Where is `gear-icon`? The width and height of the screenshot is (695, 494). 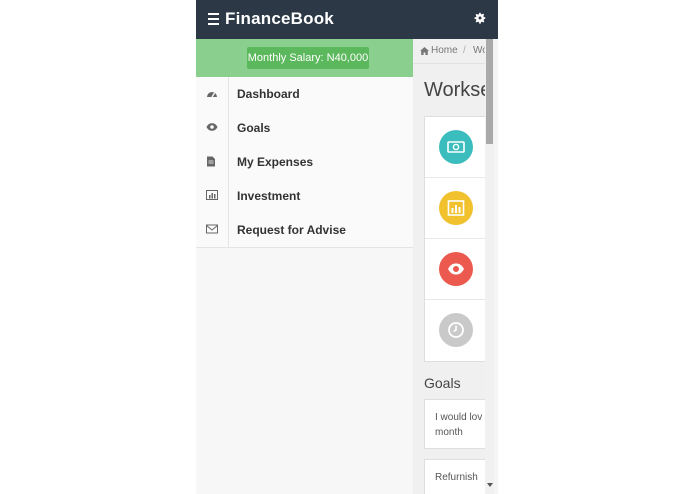
gear-icon is located at coordinates (480, 18).